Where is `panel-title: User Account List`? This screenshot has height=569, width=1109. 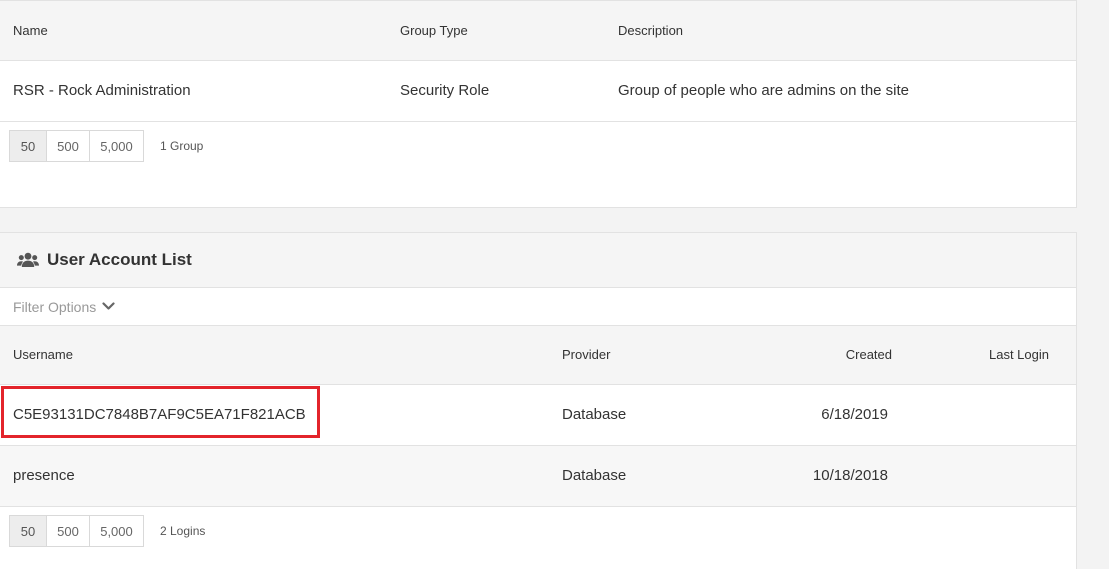 panel-title: User Account List is located at coordinates (119, 259).